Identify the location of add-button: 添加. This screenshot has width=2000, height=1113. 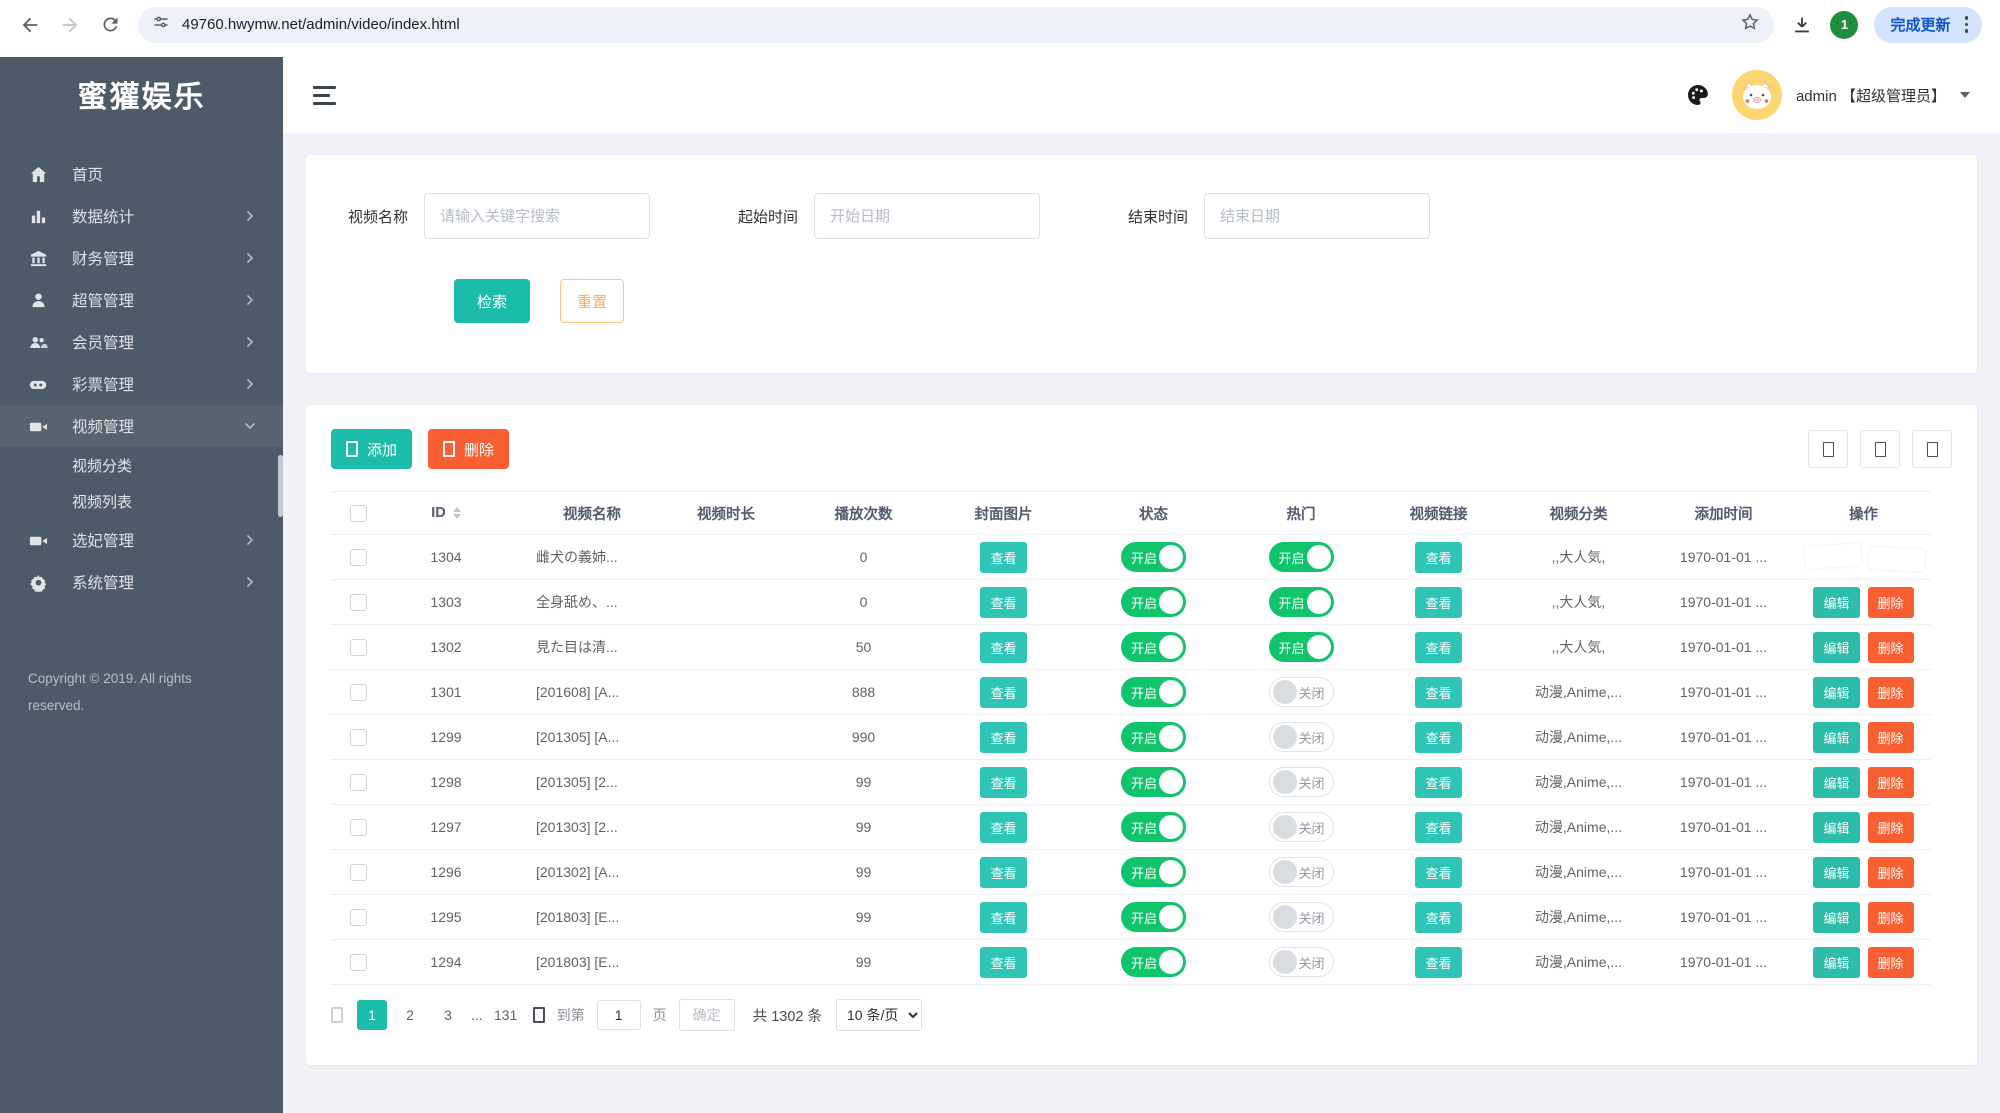
(372, 449).